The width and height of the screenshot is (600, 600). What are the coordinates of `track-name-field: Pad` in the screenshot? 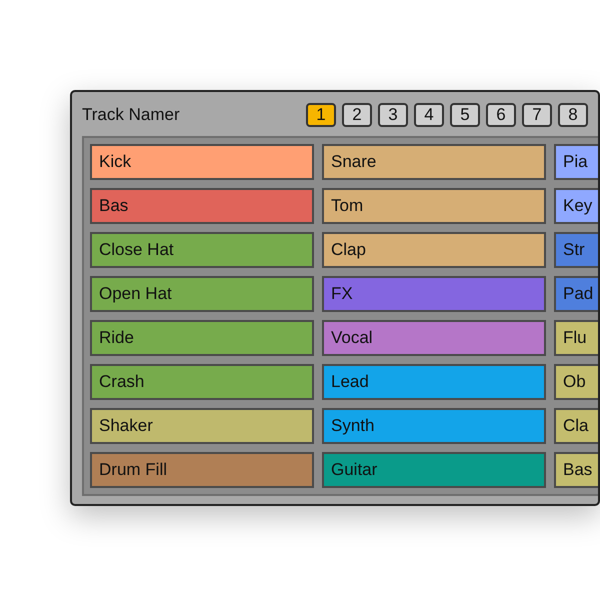 It's located at (576, 294).